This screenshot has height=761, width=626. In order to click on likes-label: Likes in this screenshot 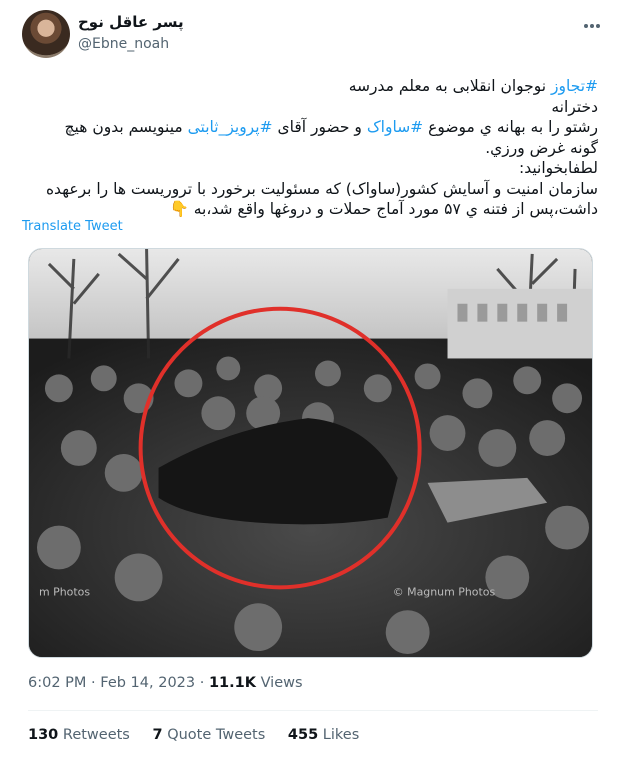, I will do `click(341, 735)`.